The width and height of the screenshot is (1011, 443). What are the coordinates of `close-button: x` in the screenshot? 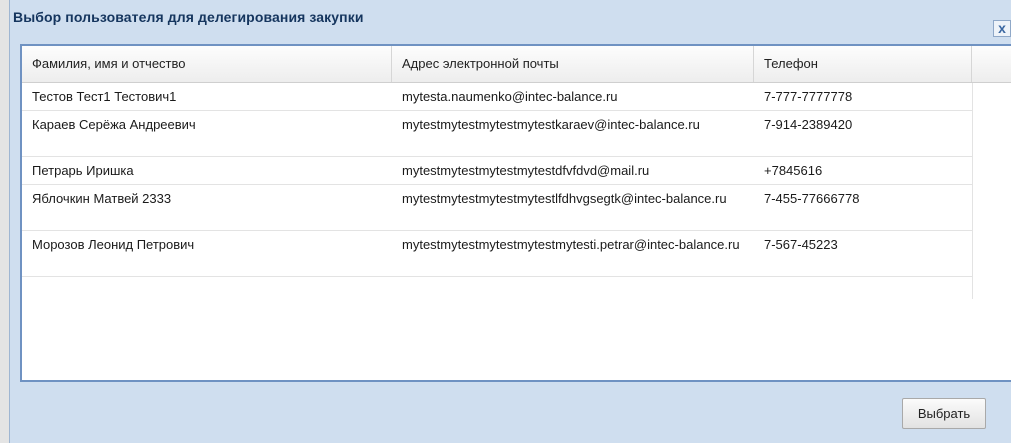 It's located at (1002, 28).